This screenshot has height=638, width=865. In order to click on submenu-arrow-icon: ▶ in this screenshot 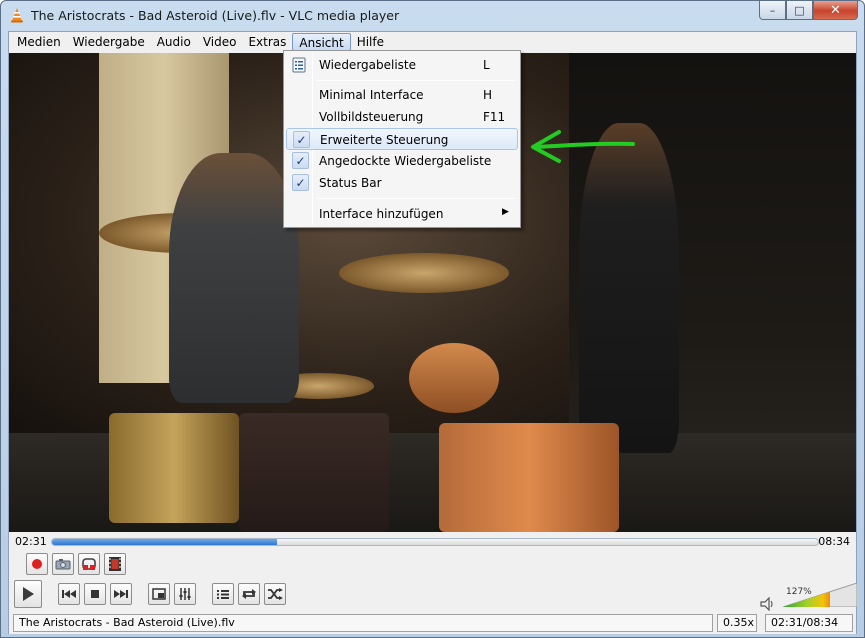, I will do `click(505, 212)`.